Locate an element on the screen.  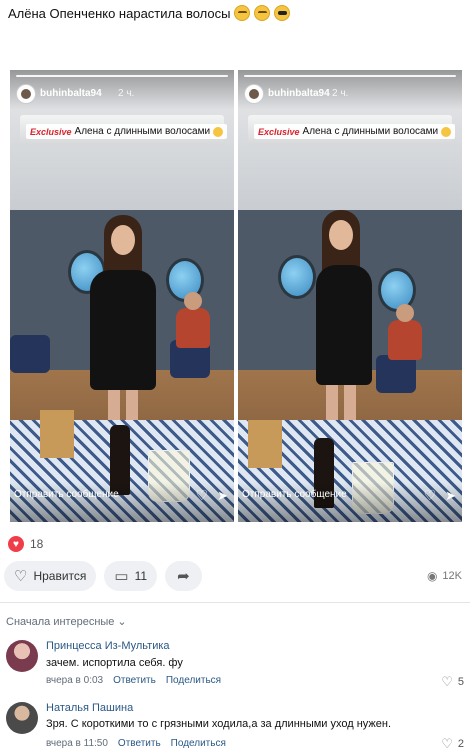
comments-count: 11 is located at coordinates (141, 576).